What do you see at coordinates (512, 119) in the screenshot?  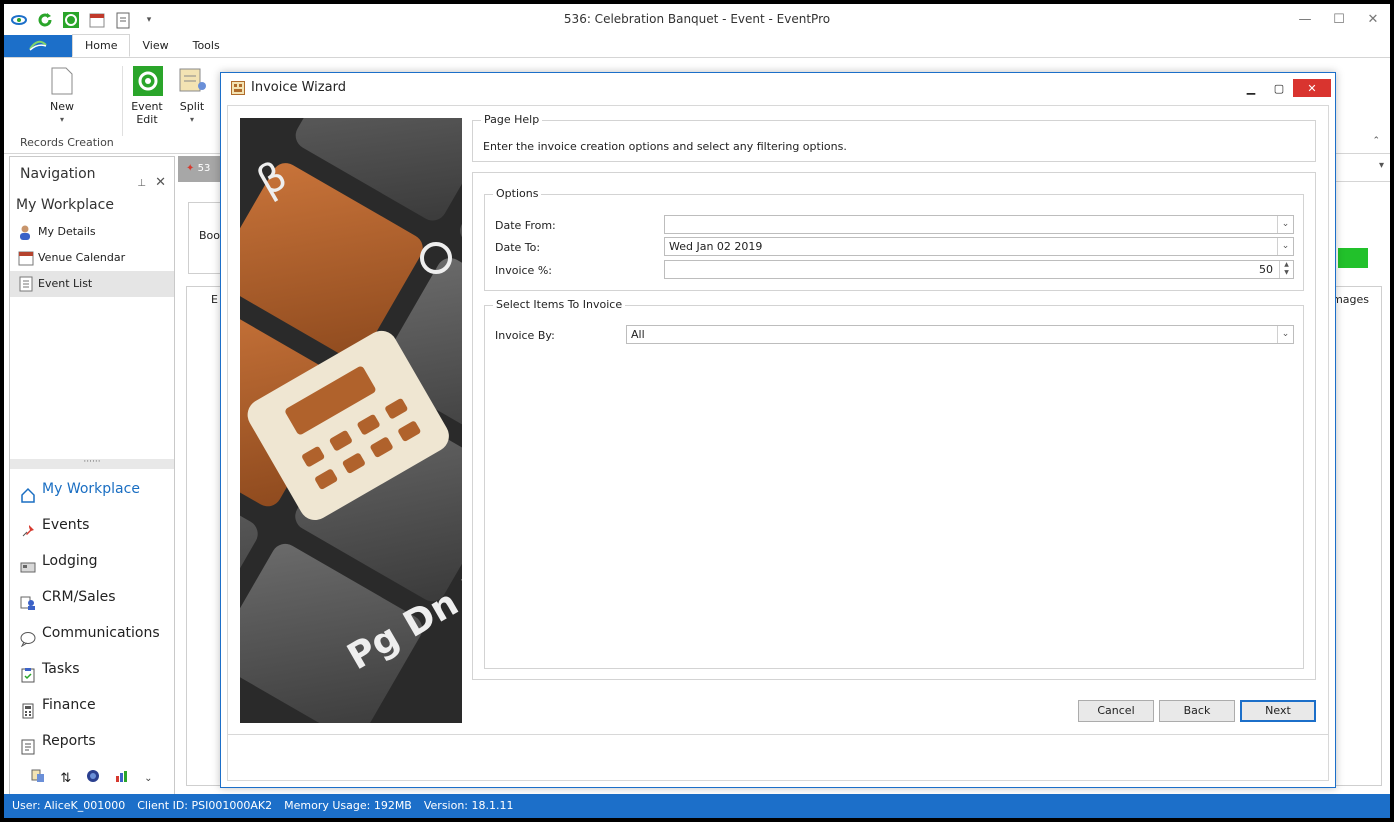 I see `page-help-legend: Page Help` at bounding box center [512, 119].